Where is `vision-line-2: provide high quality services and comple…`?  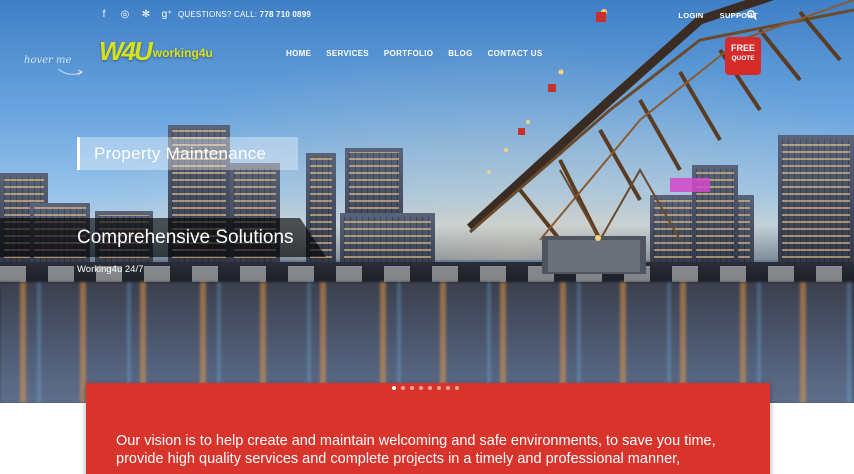 vision-line-2: provide high quality services and comple… is located at coordinates (398, 459).